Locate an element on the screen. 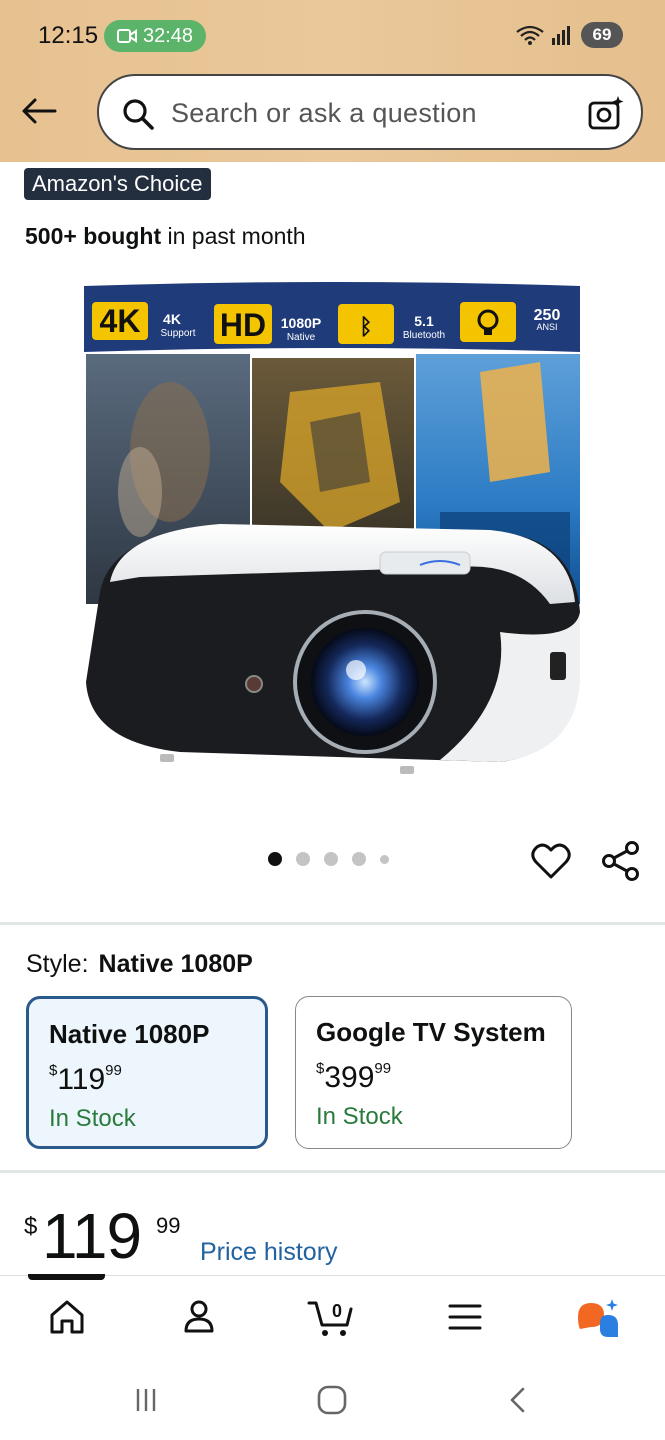 Image resolution: width=665 pixels, height=1440 pixels. share-button is located at coordinates (621, 861).